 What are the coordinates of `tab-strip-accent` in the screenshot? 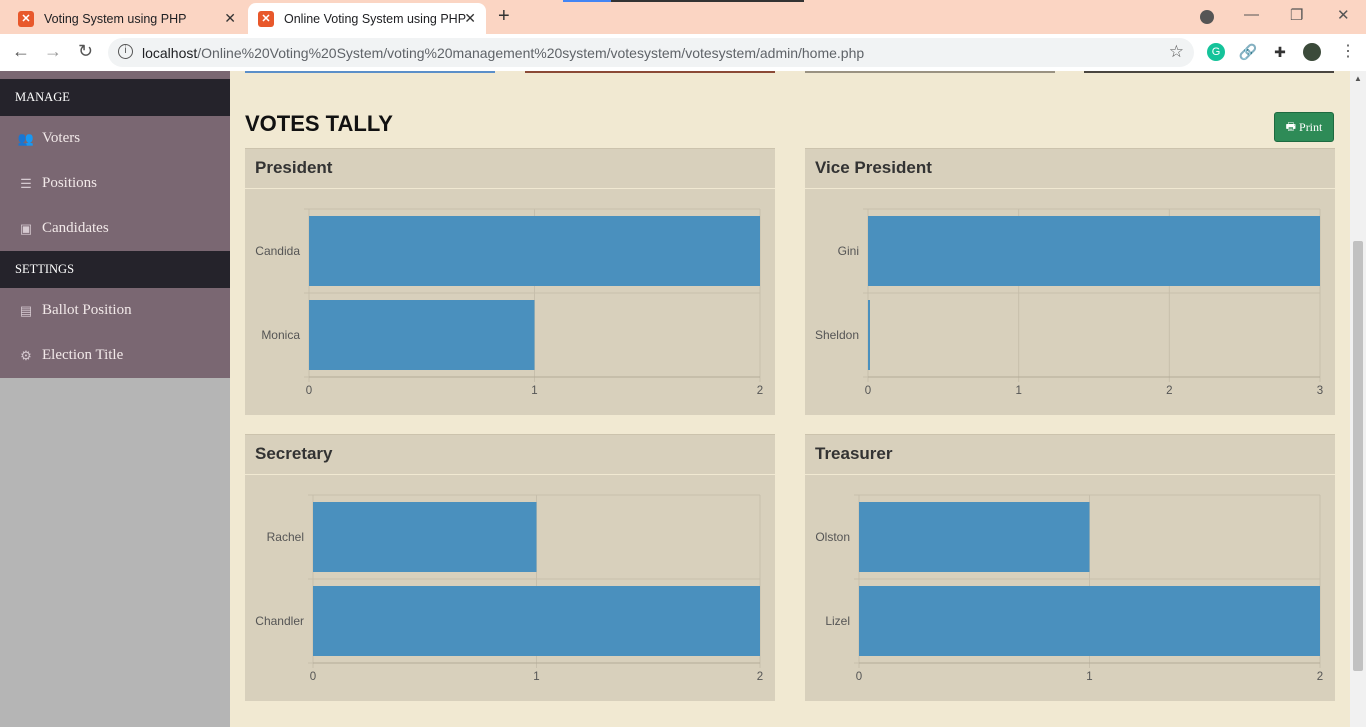 It's located at (587, 1).